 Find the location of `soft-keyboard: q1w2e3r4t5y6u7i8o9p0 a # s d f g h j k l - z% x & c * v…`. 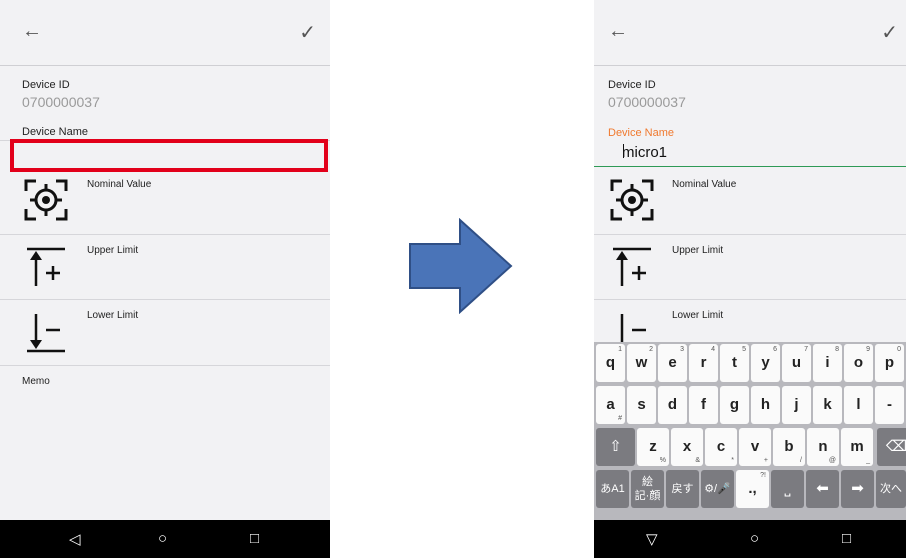

soft-keyboard: q1w2e3r4t5y6u7i8o9p0 a # s d f g h j k l - z% x & c * v… is located at coordinates (750, 431).